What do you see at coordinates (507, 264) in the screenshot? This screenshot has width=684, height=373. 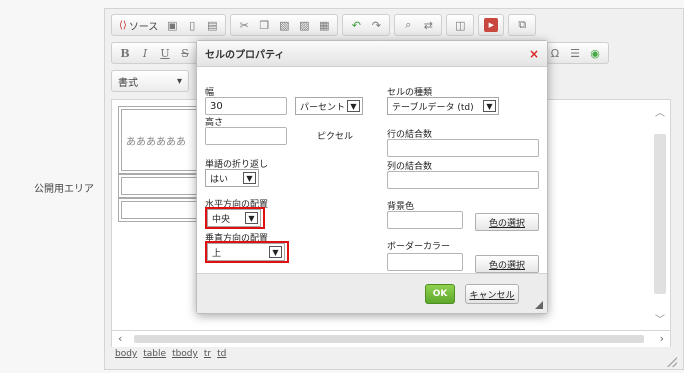 I see `border-color-choose-button: 色の選択` at bounding box center [507, 264].